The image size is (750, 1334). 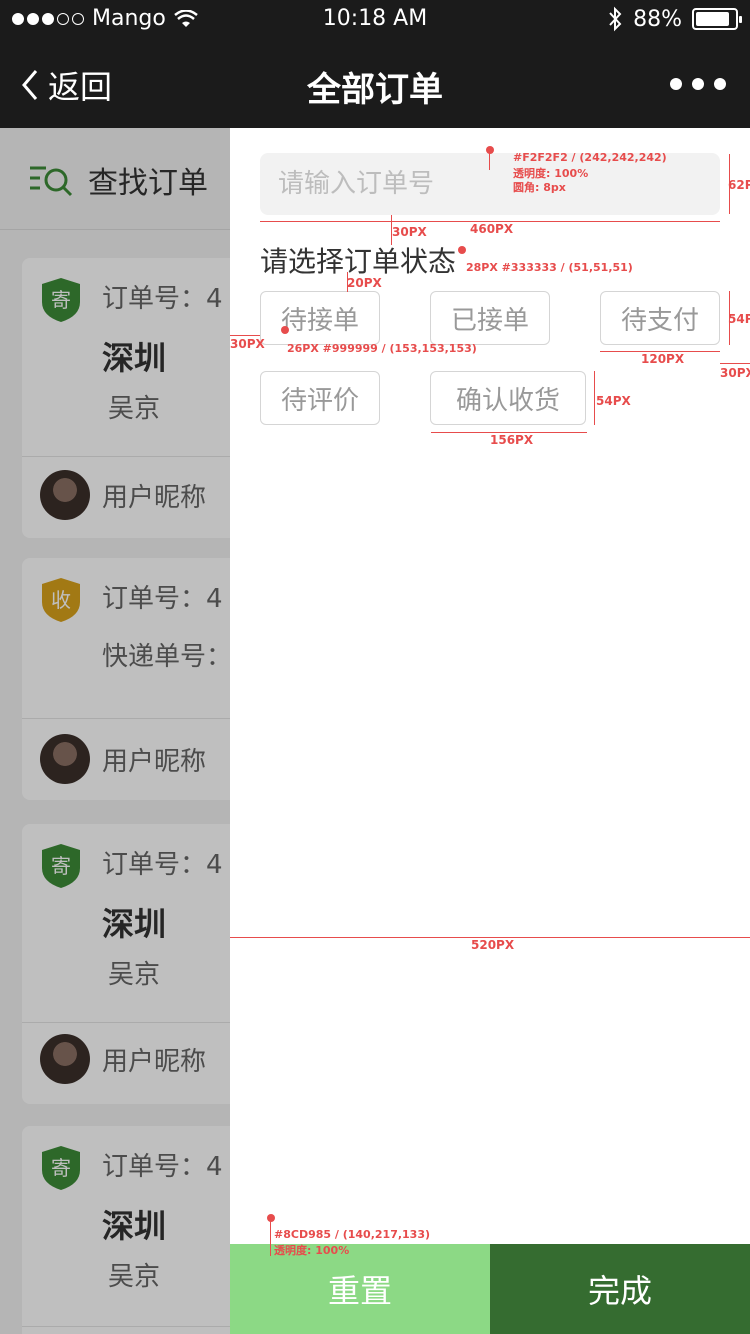 I want to click on spec-button-height-2: 54PX, so click(x=613, y=401).